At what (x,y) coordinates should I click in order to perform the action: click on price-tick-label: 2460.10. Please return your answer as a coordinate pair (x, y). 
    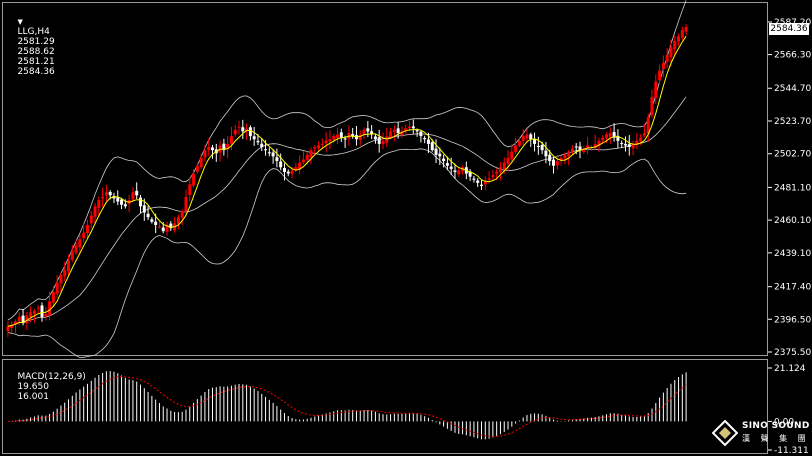
    Looking at the image, I should click on (792, 221).